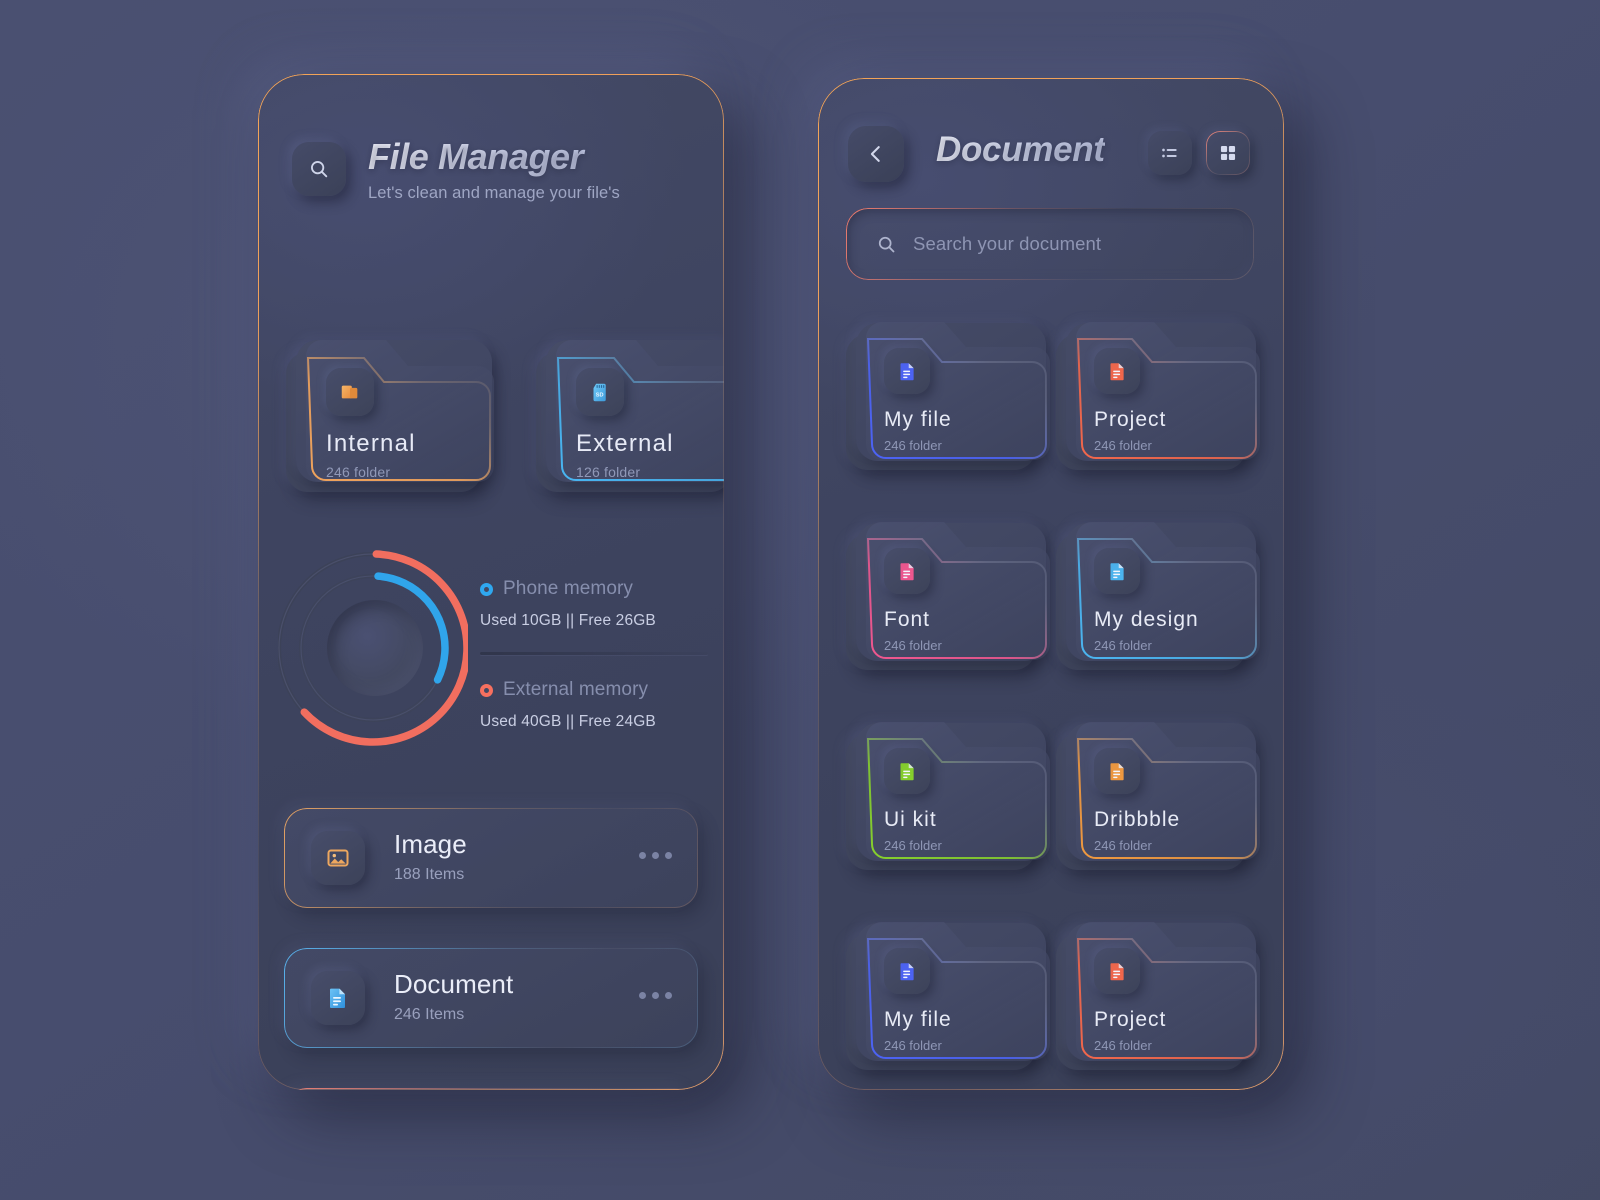  Describe the element at coordinates (494, 193) in the screenshot. I see `page-subtitle: Let's clean and manage your file's` at that location.